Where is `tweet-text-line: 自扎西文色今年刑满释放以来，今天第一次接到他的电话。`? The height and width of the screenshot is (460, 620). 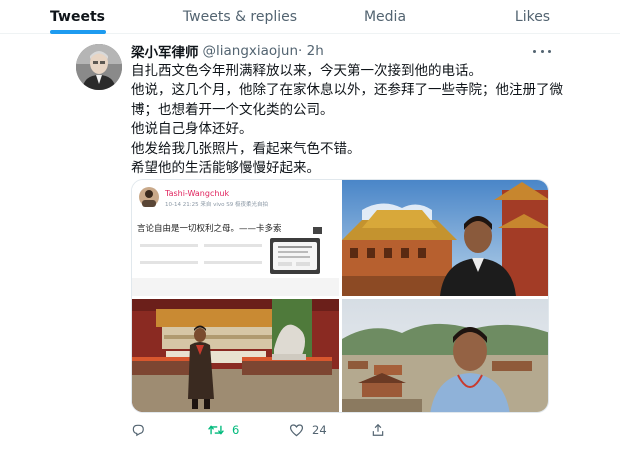 tweet-text-line: 自扎西文色今年刑满释放以来，今天第一次接到他的电话。 is located at coordinates (306, 71).